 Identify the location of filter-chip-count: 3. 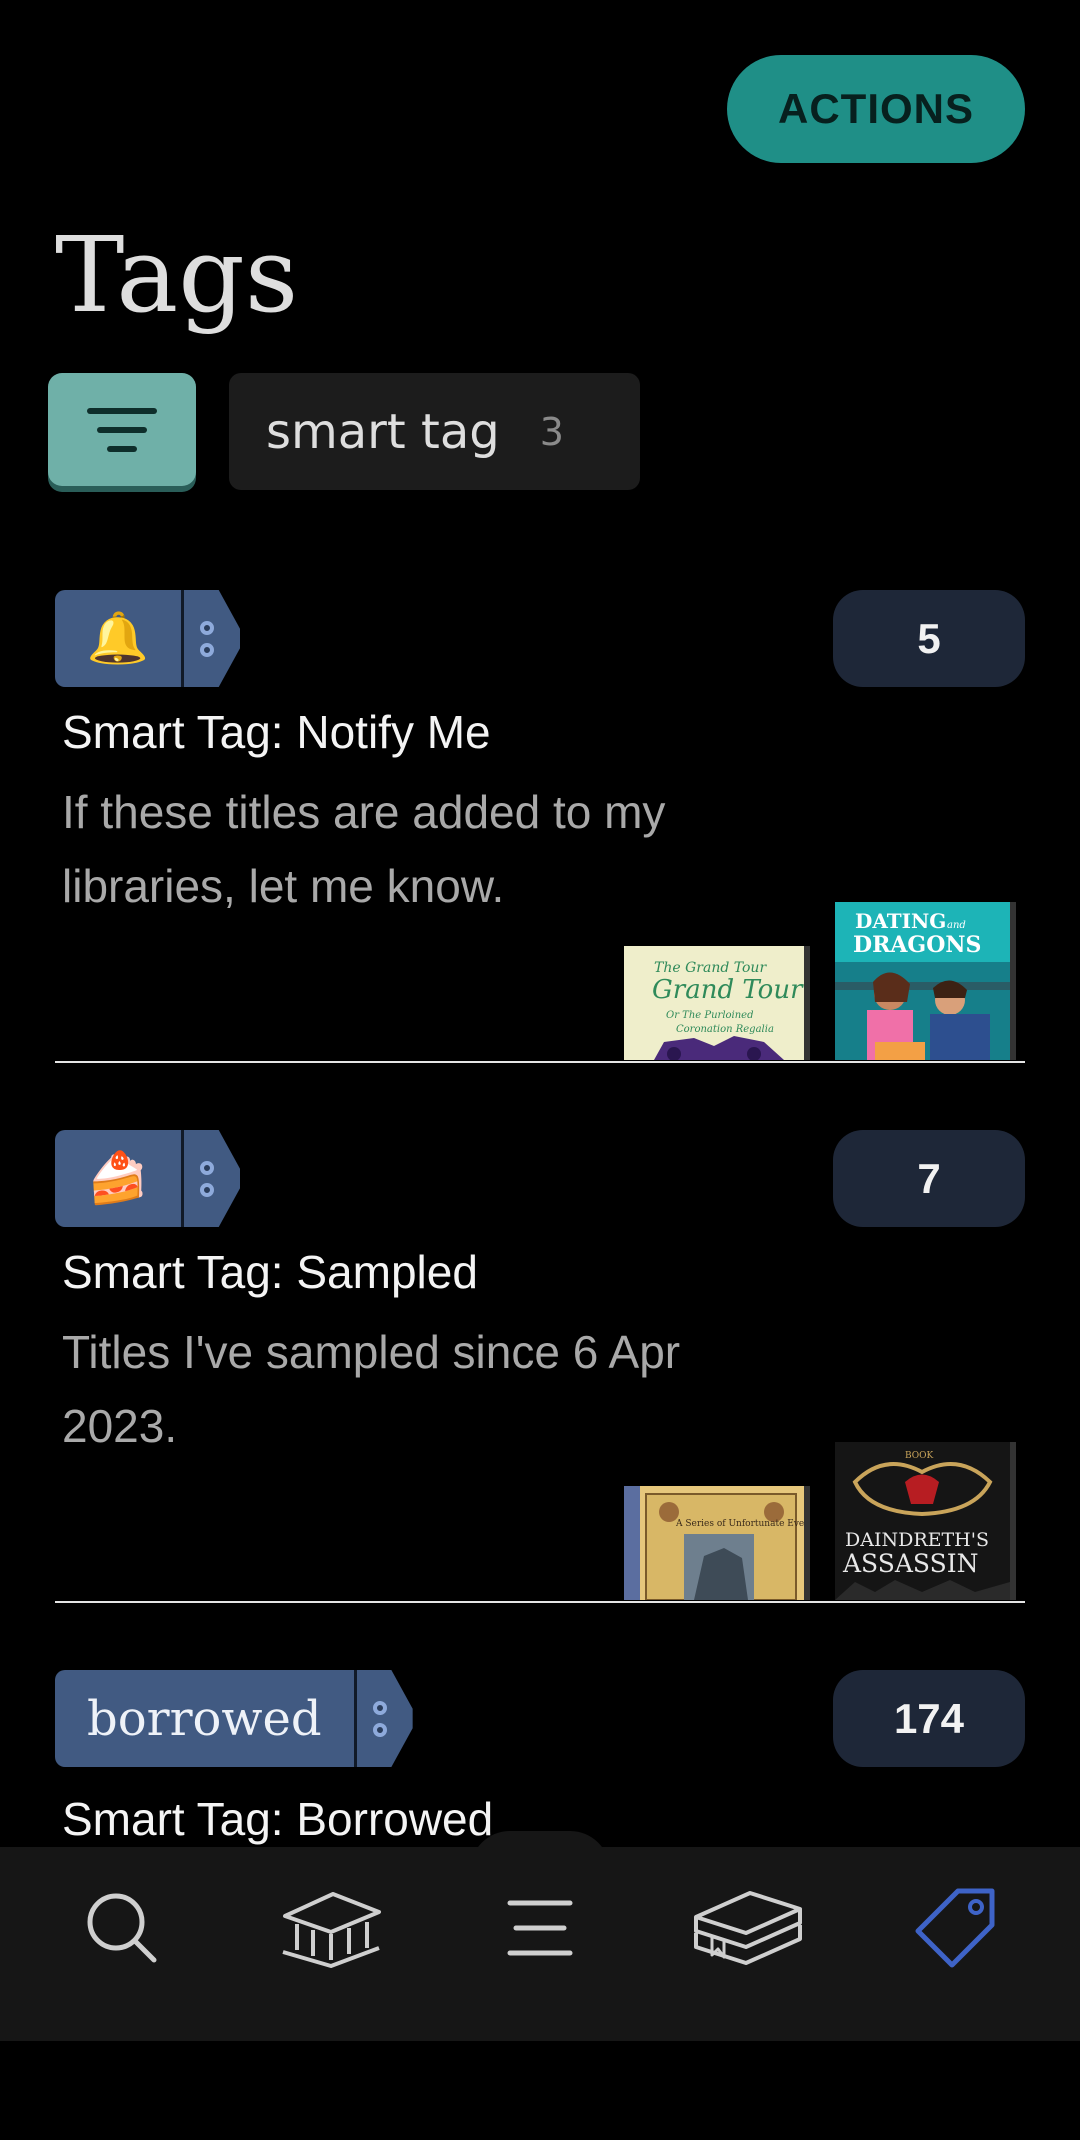
(551, 431).